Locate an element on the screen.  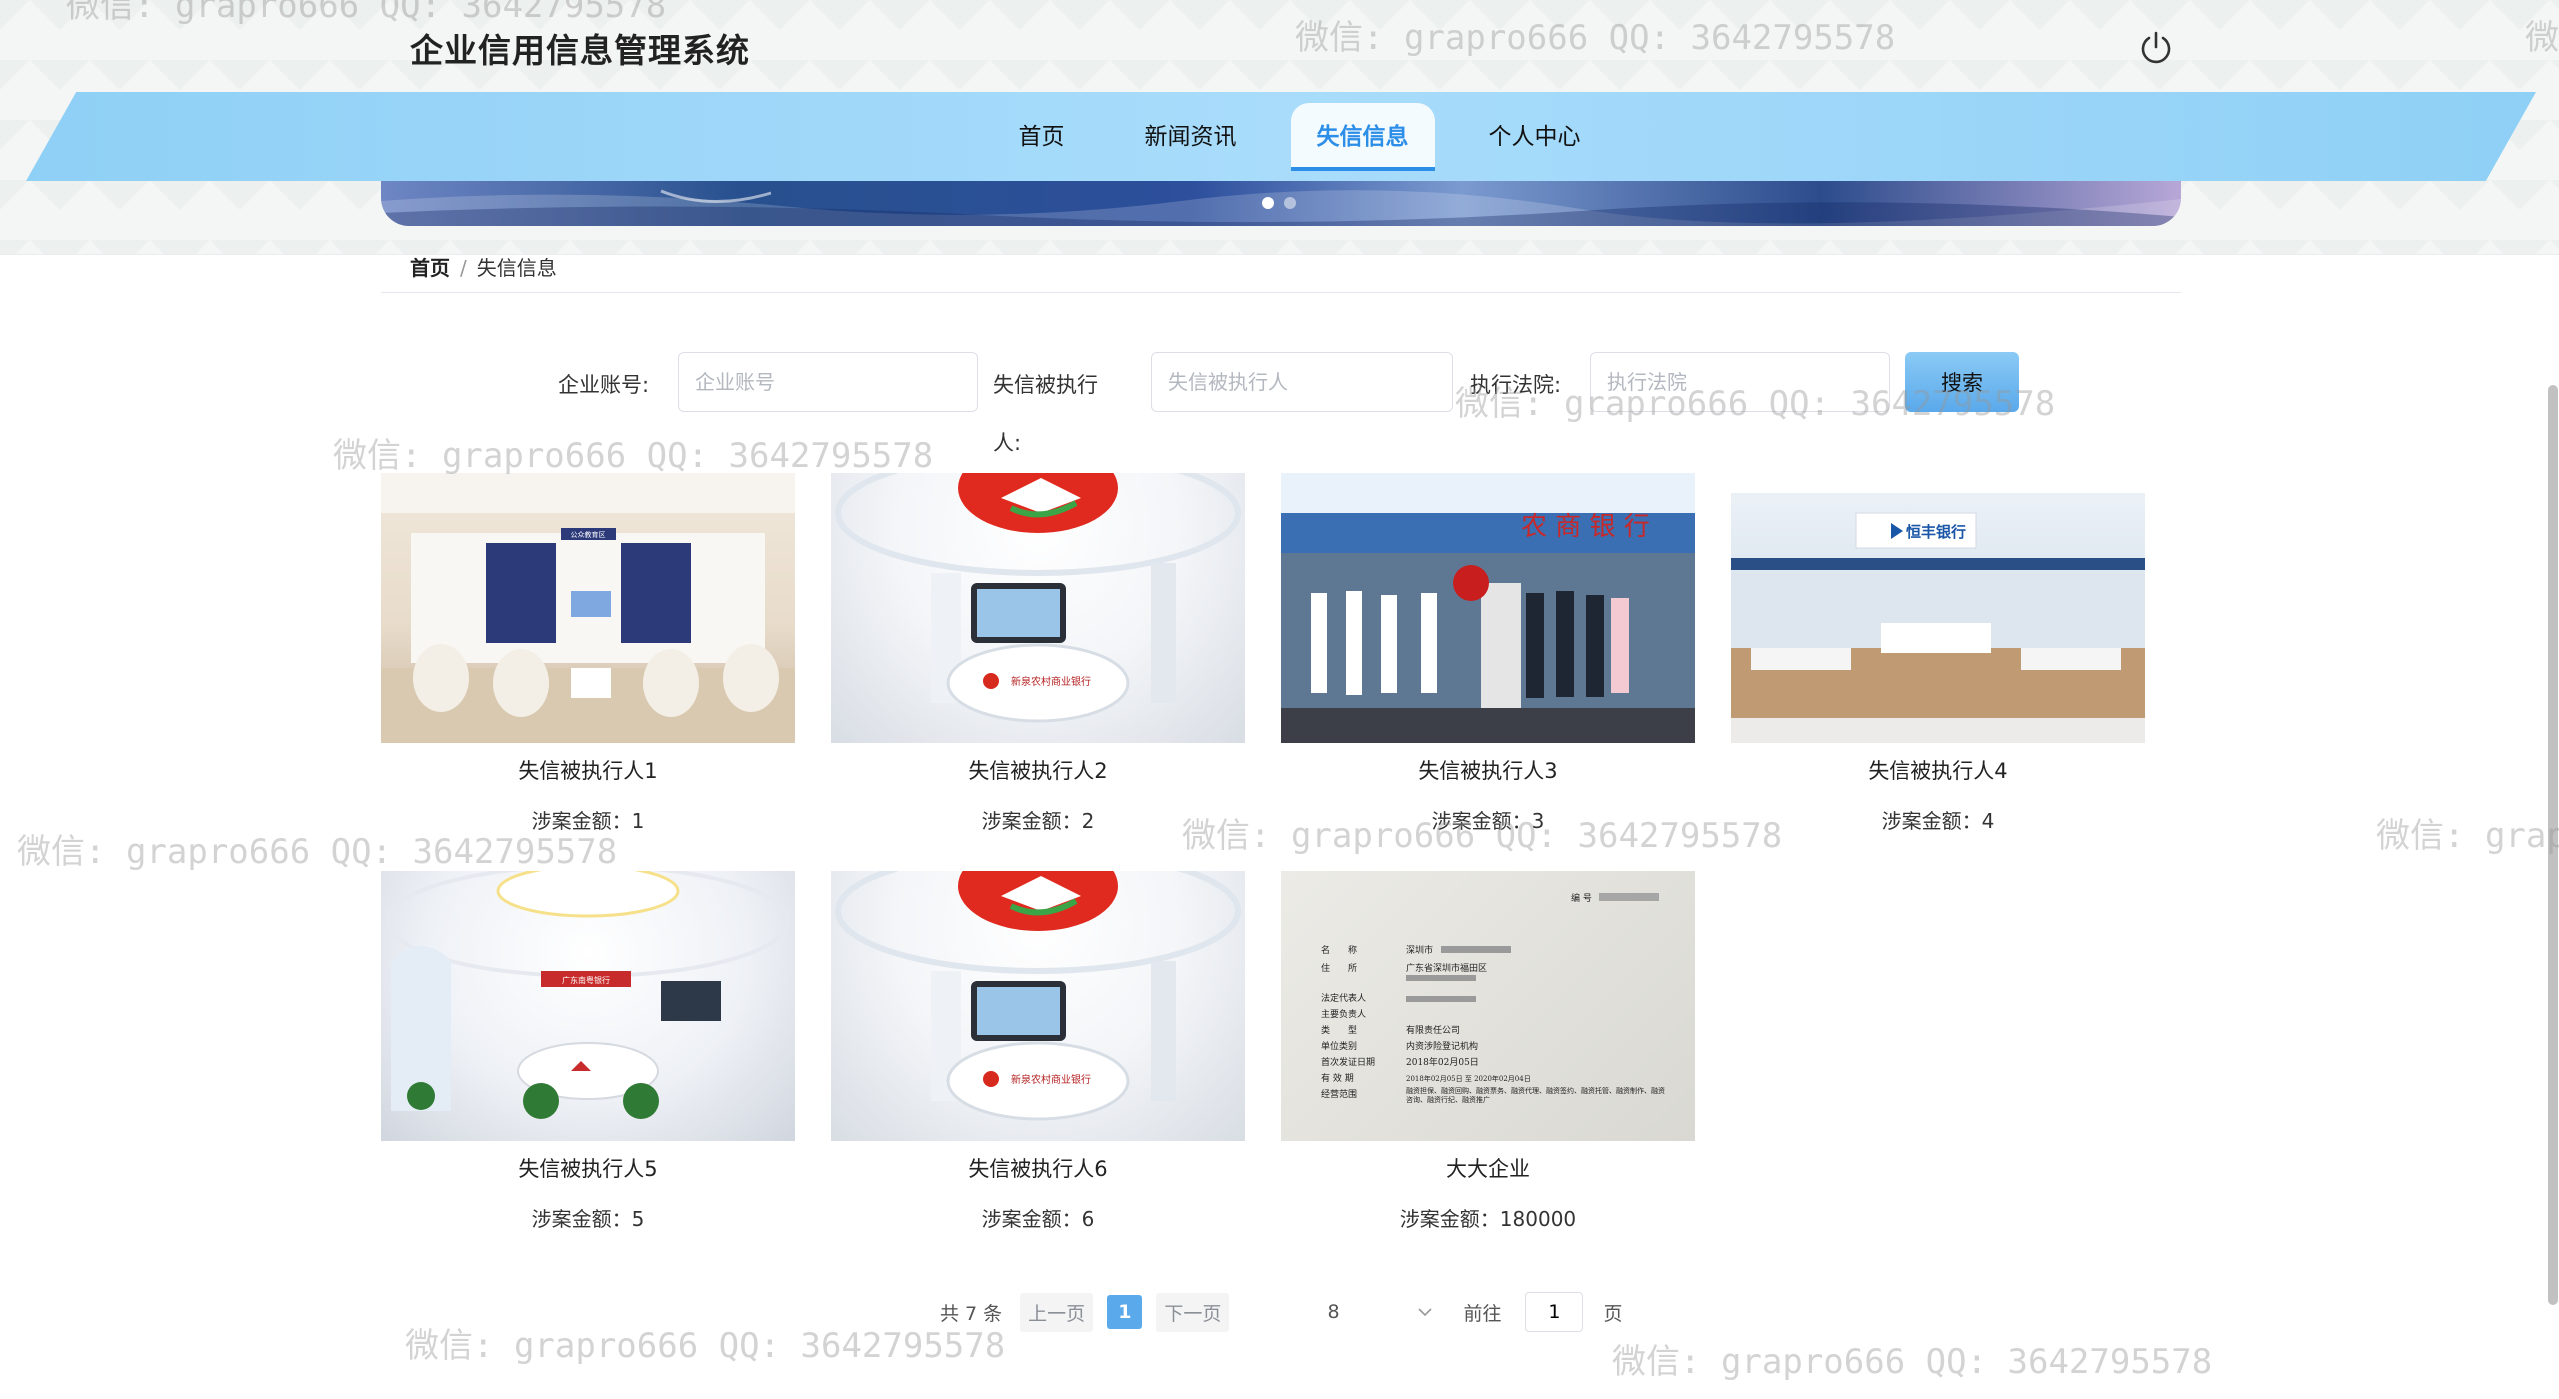
license-value: 内资涉险登记机构 is located at coordinates (1442, 1046).